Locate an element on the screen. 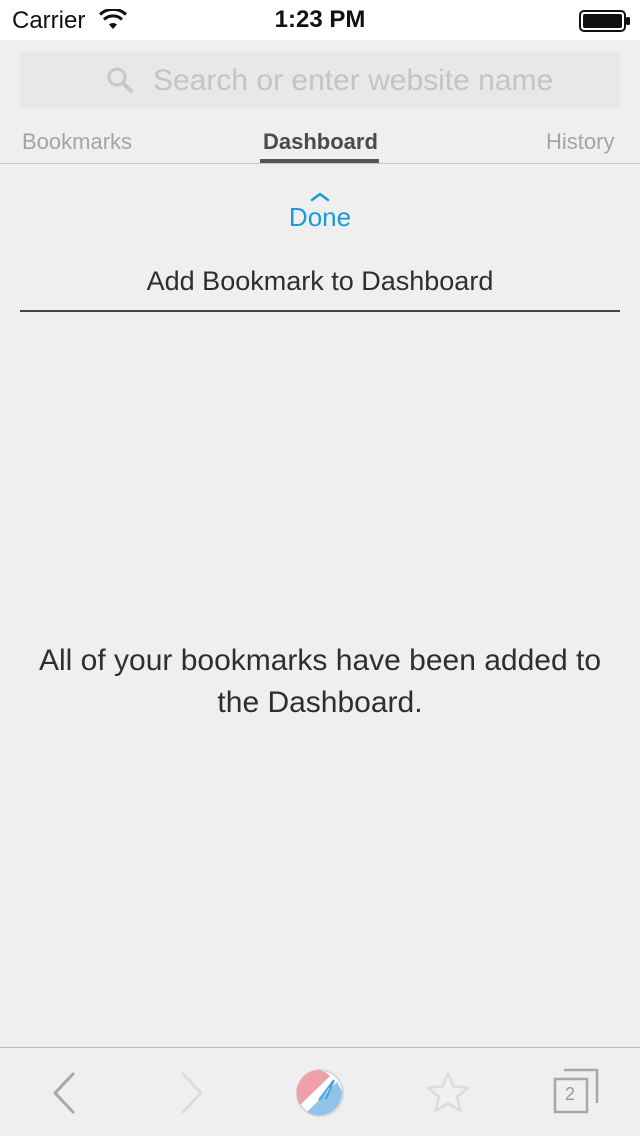 This screenshot has width=640, height=1136. status-bar: Carrier 1:23 PM is located at coordinates (320, 20).